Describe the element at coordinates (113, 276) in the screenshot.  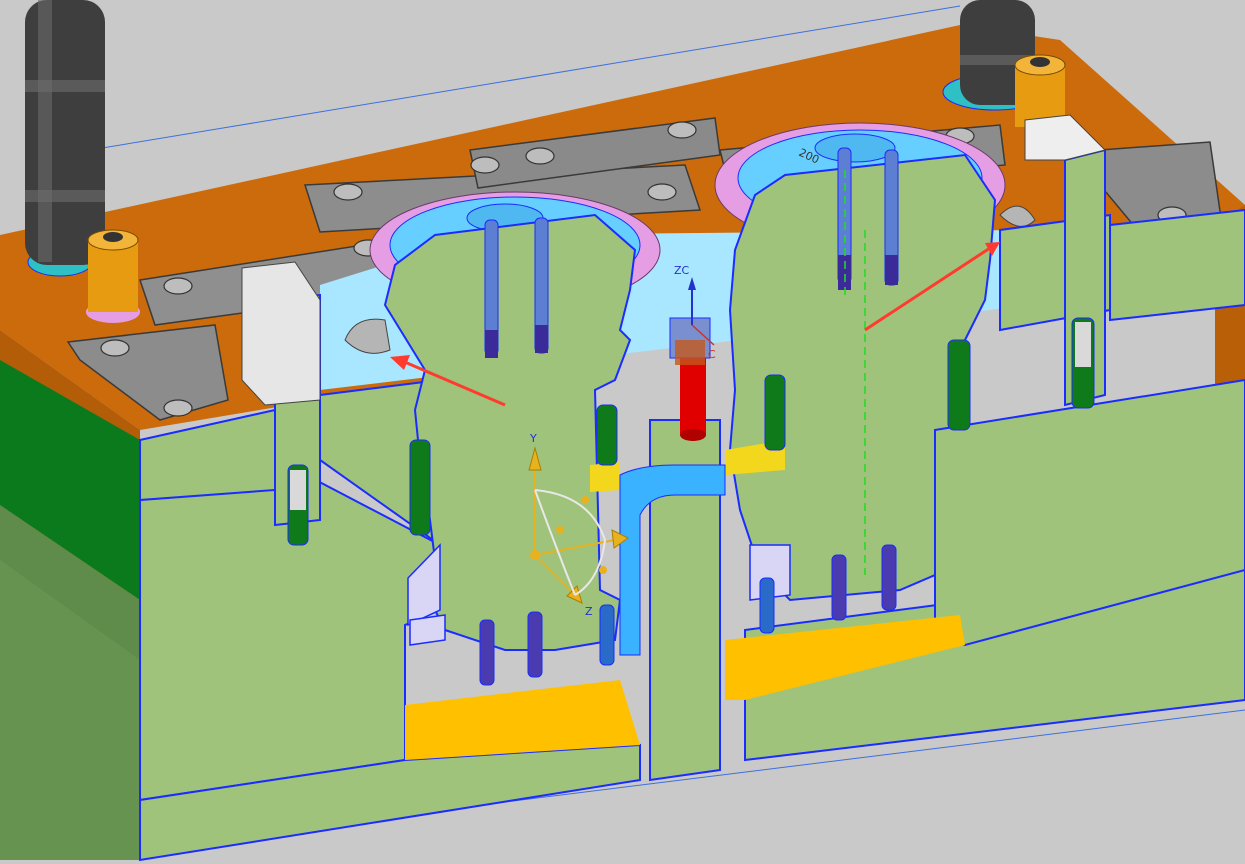
I see `support-pillar-left` at that location.